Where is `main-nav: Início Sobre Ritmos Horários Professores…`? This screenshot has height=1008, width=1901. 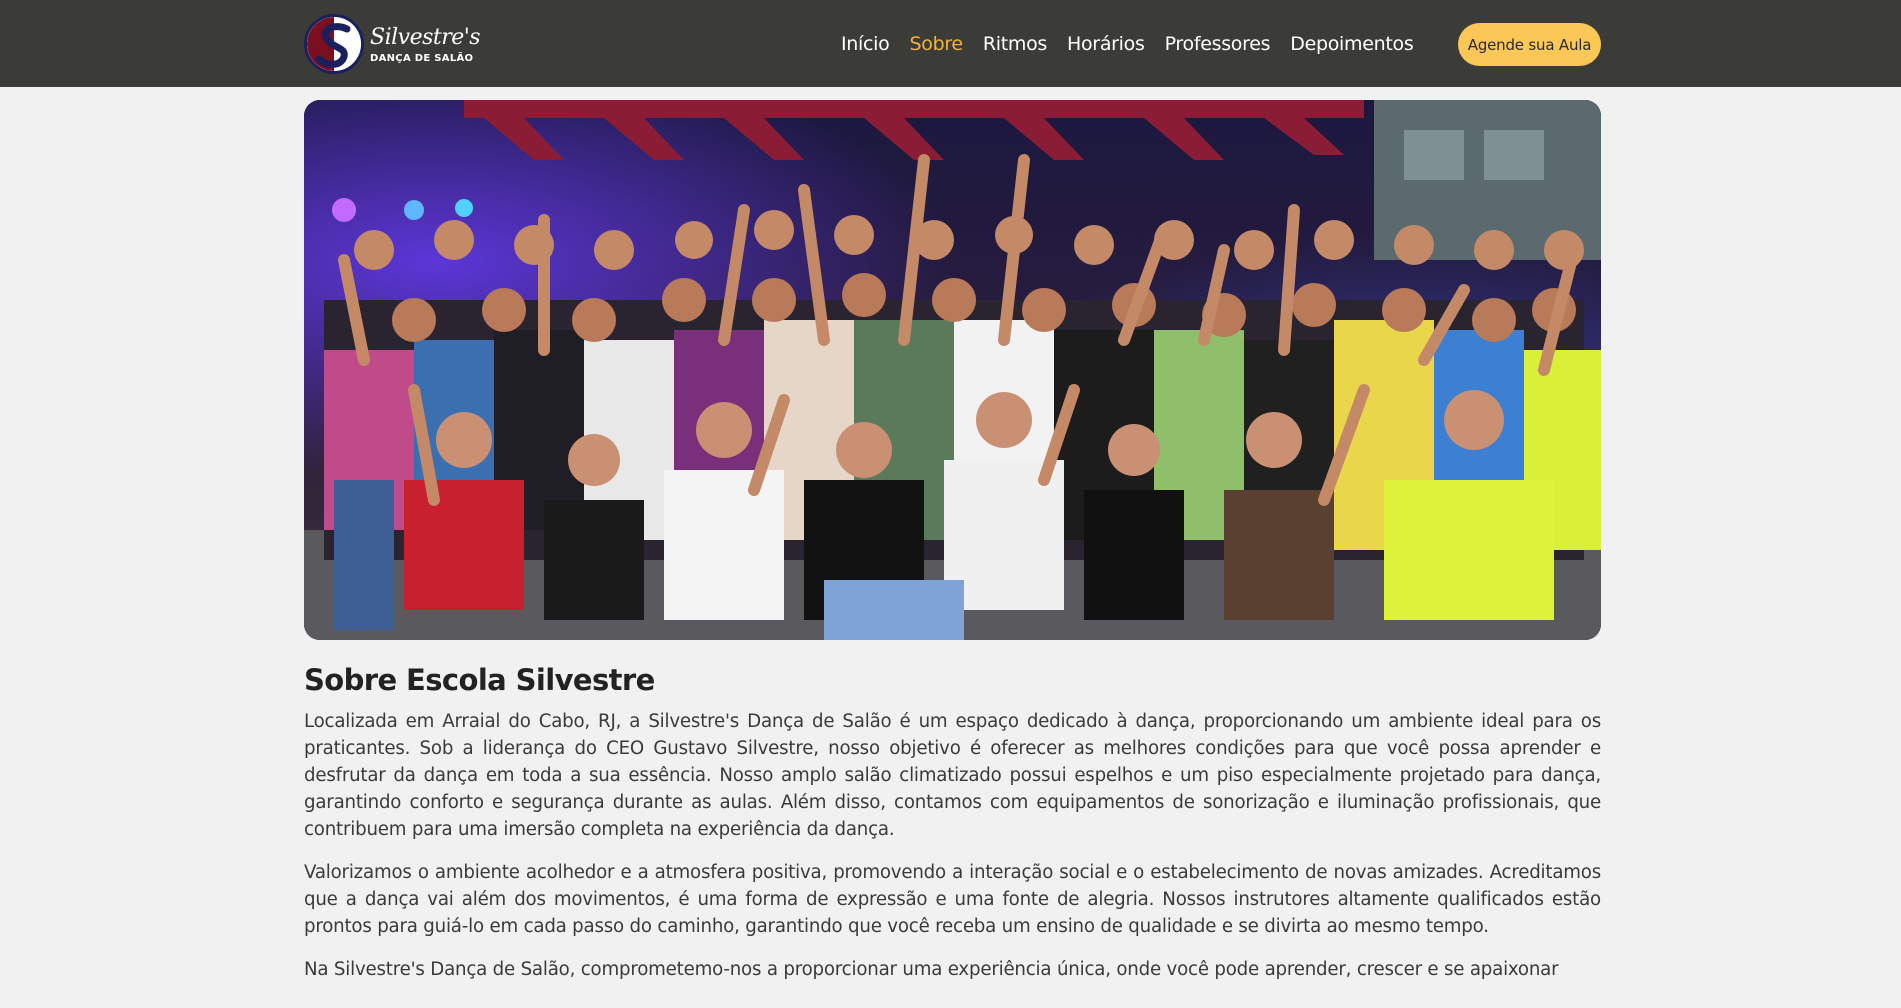 main-nav: Início Sobre Ritmos Horários Professores… is located at coordinates (1137, 44).